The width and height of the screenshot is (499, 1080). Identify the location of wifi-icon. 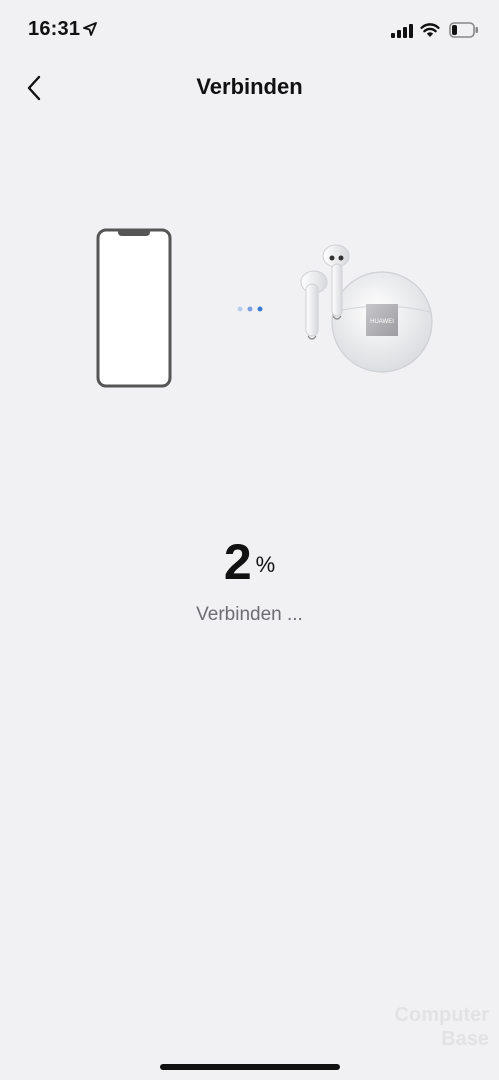
(430, 30).